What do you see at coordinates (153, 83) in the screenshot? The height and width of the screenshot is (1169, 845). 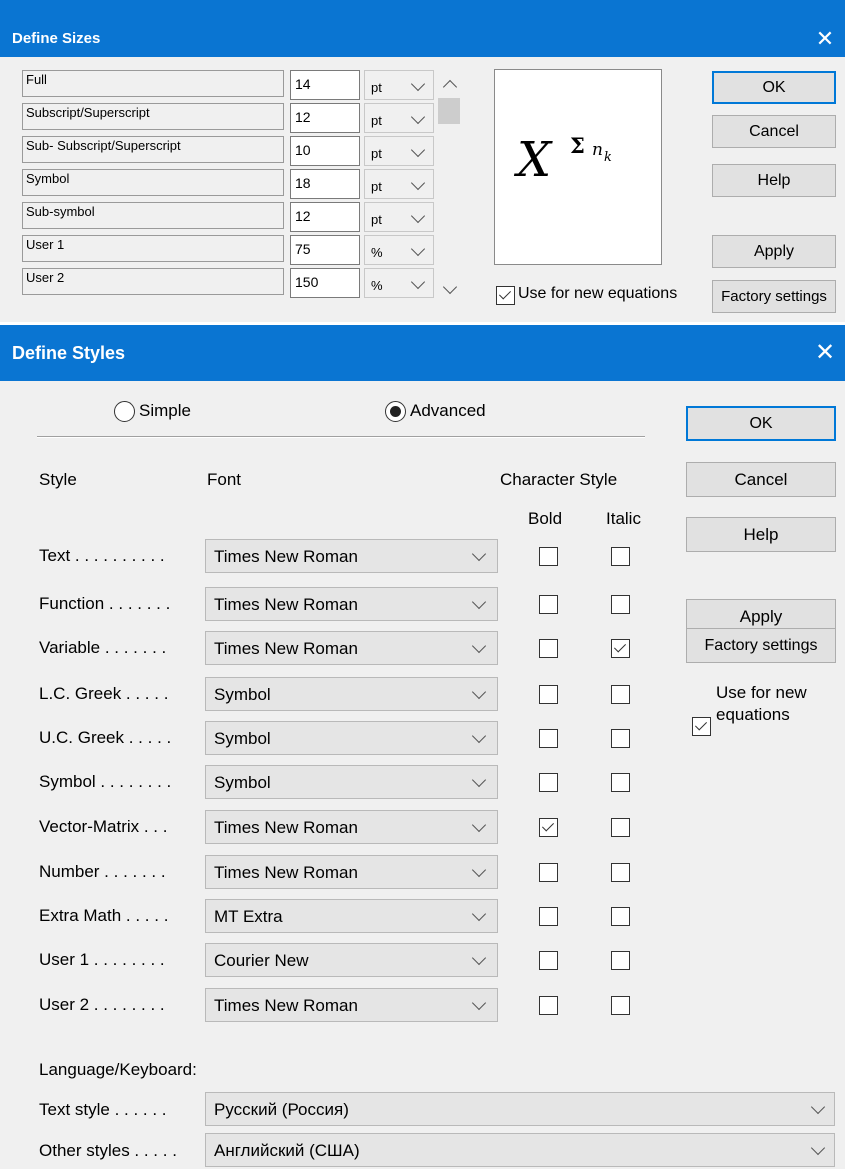 I see `size-label: Full` at bounding box center [153, 83].